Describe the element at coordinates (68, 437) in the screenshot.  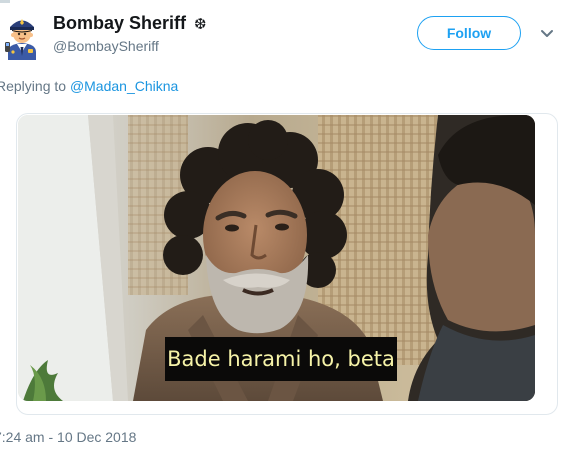
I see `tweet-timestamp: 7:24 am - 10 Dec 2018` at that location.